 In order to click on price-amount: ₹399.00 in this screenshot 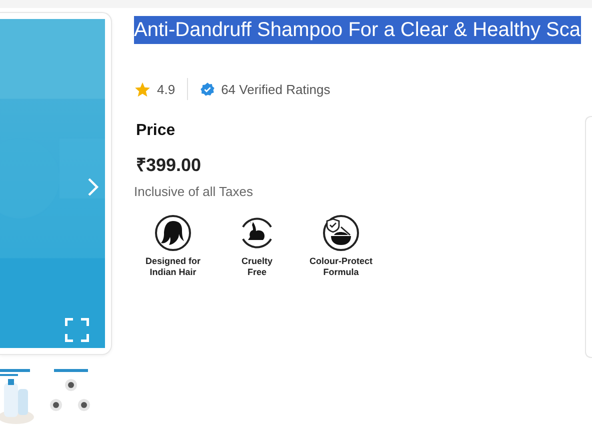, I will do `click(169, 165)`.